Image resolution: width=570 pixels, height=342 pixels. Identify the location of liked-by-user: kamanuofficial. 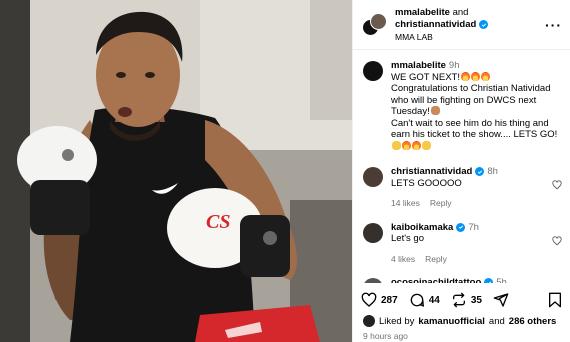
(451, 321).